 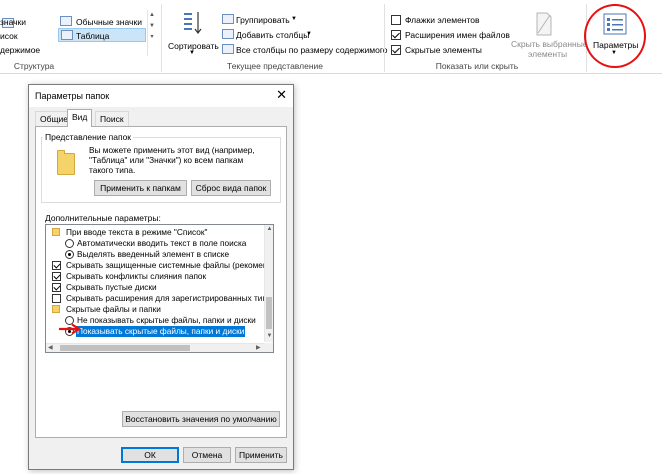 I want to click on scroll-right-icon: ▶, so click(x=258, y=348).